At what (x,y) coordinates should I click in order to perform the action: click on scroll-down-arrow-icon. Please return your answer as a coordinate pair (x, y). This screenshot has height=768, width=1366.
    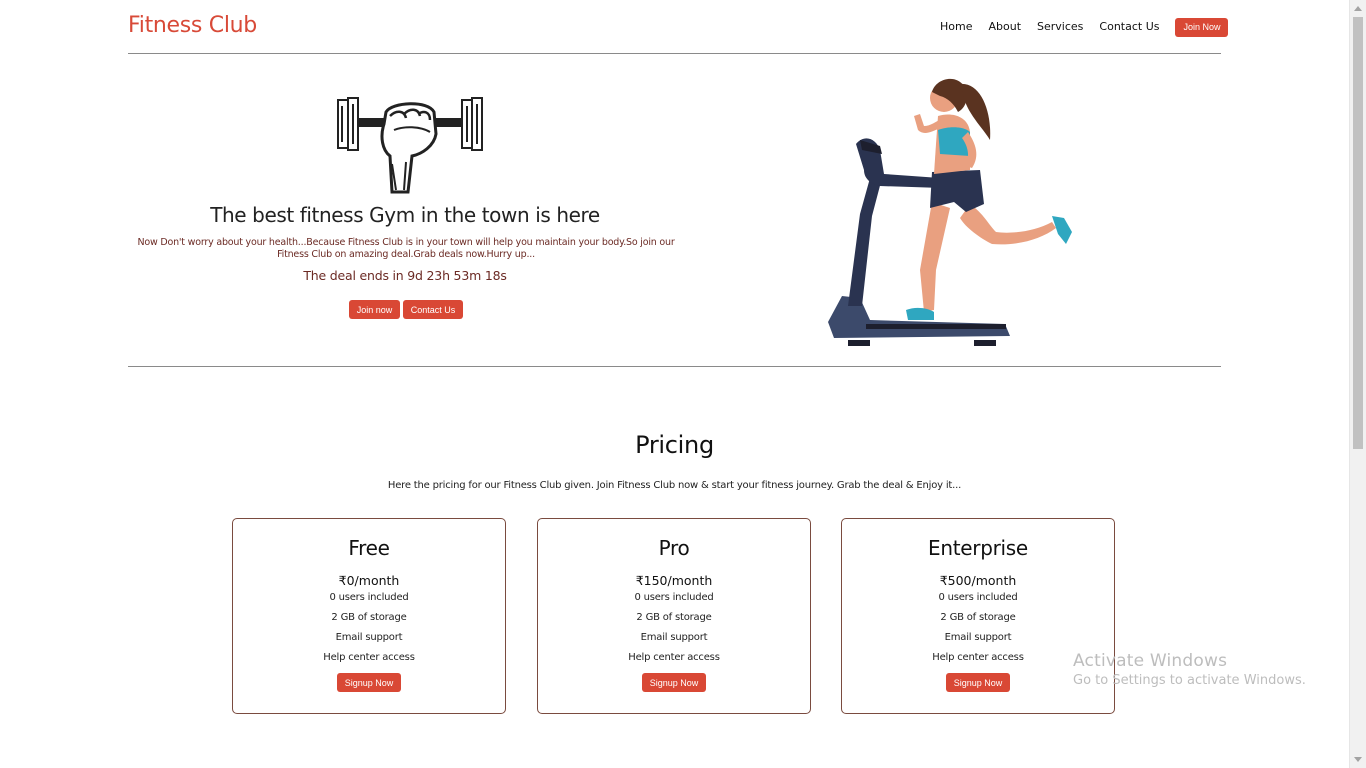
    Looking at the image, I should click on (1358, 759).